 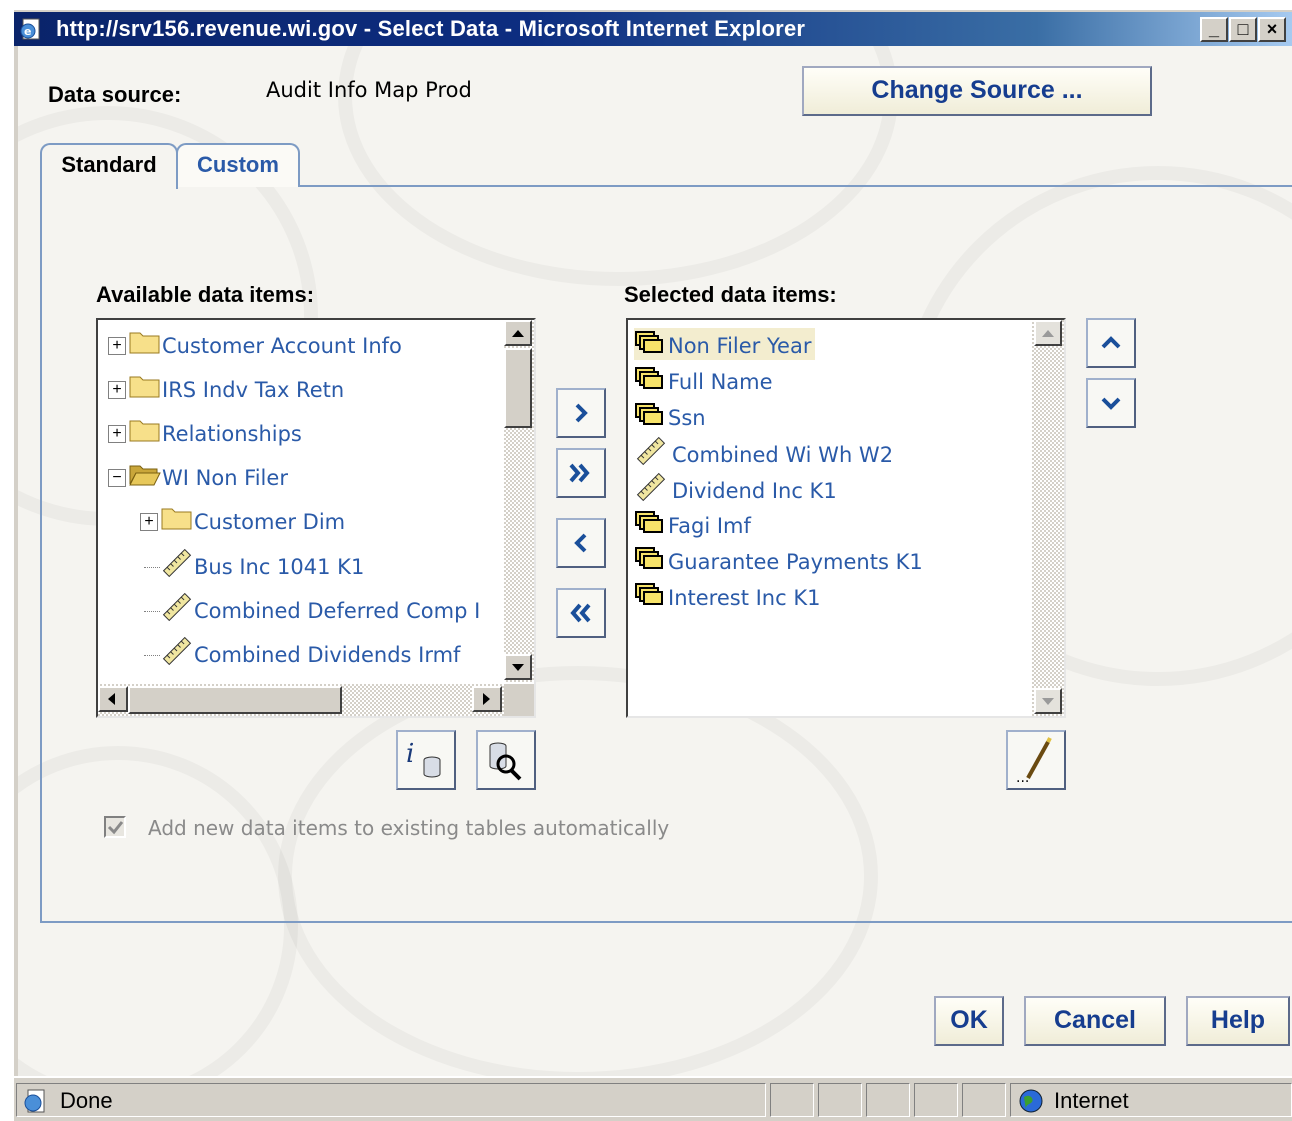 I want to click on selected-list-item: Guarantee Payments K1, so click(x=780, y=560).